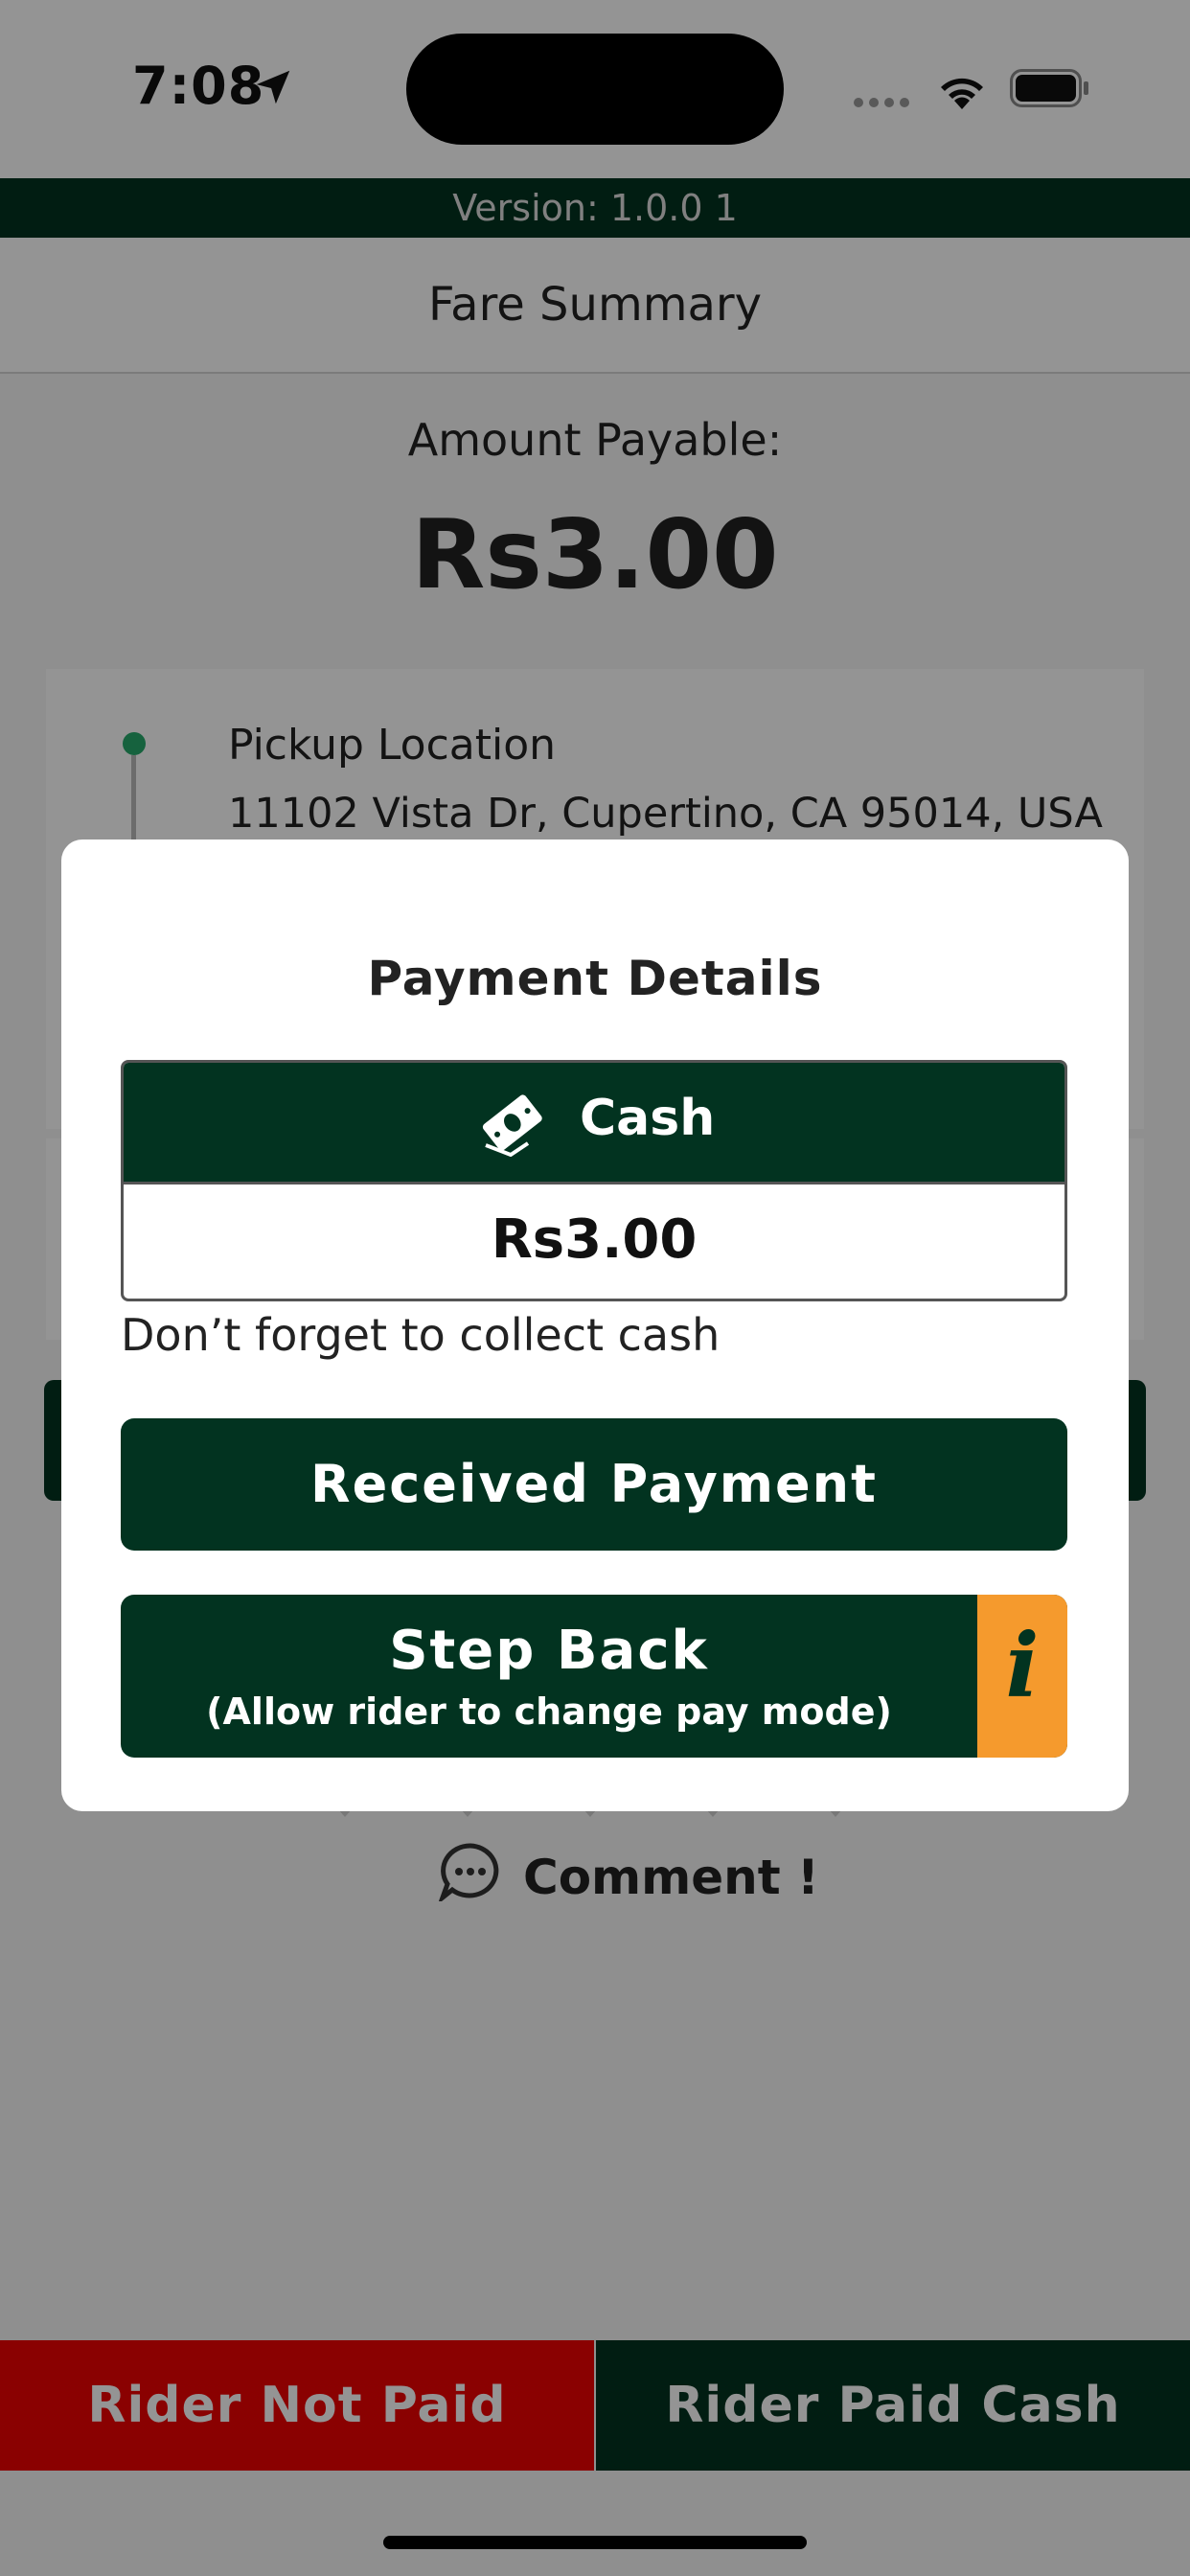 This screenshot has height=2576, width=1190. Describe the element at coordinates (549, 1711) in the screenshot. I see `step-back-sublabel: (Allow rider to change pay mode)` at that location.